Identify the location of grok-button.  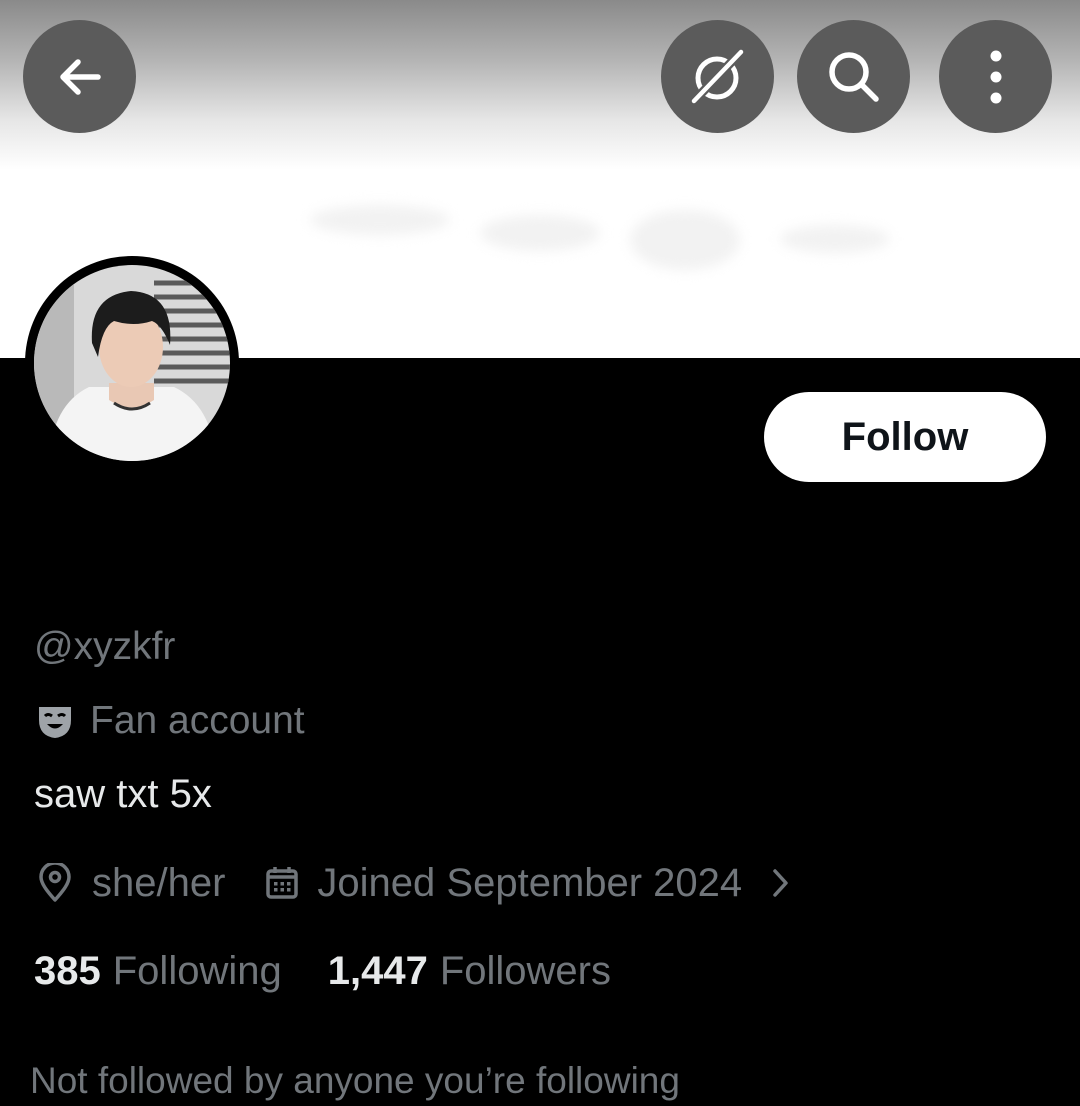
(717, 76).